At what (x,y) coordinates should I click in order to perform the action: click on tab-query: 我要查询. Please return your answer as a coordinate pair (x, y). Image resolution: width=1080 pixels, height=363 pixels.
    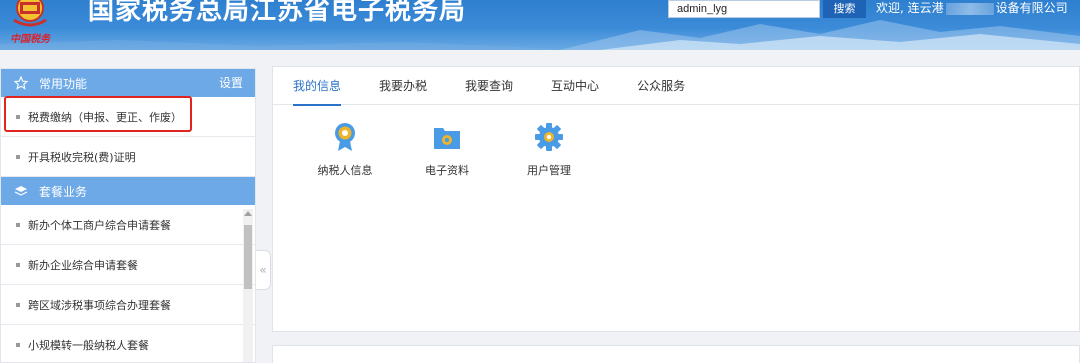
    Looking at the image, I should click on (489, 86).